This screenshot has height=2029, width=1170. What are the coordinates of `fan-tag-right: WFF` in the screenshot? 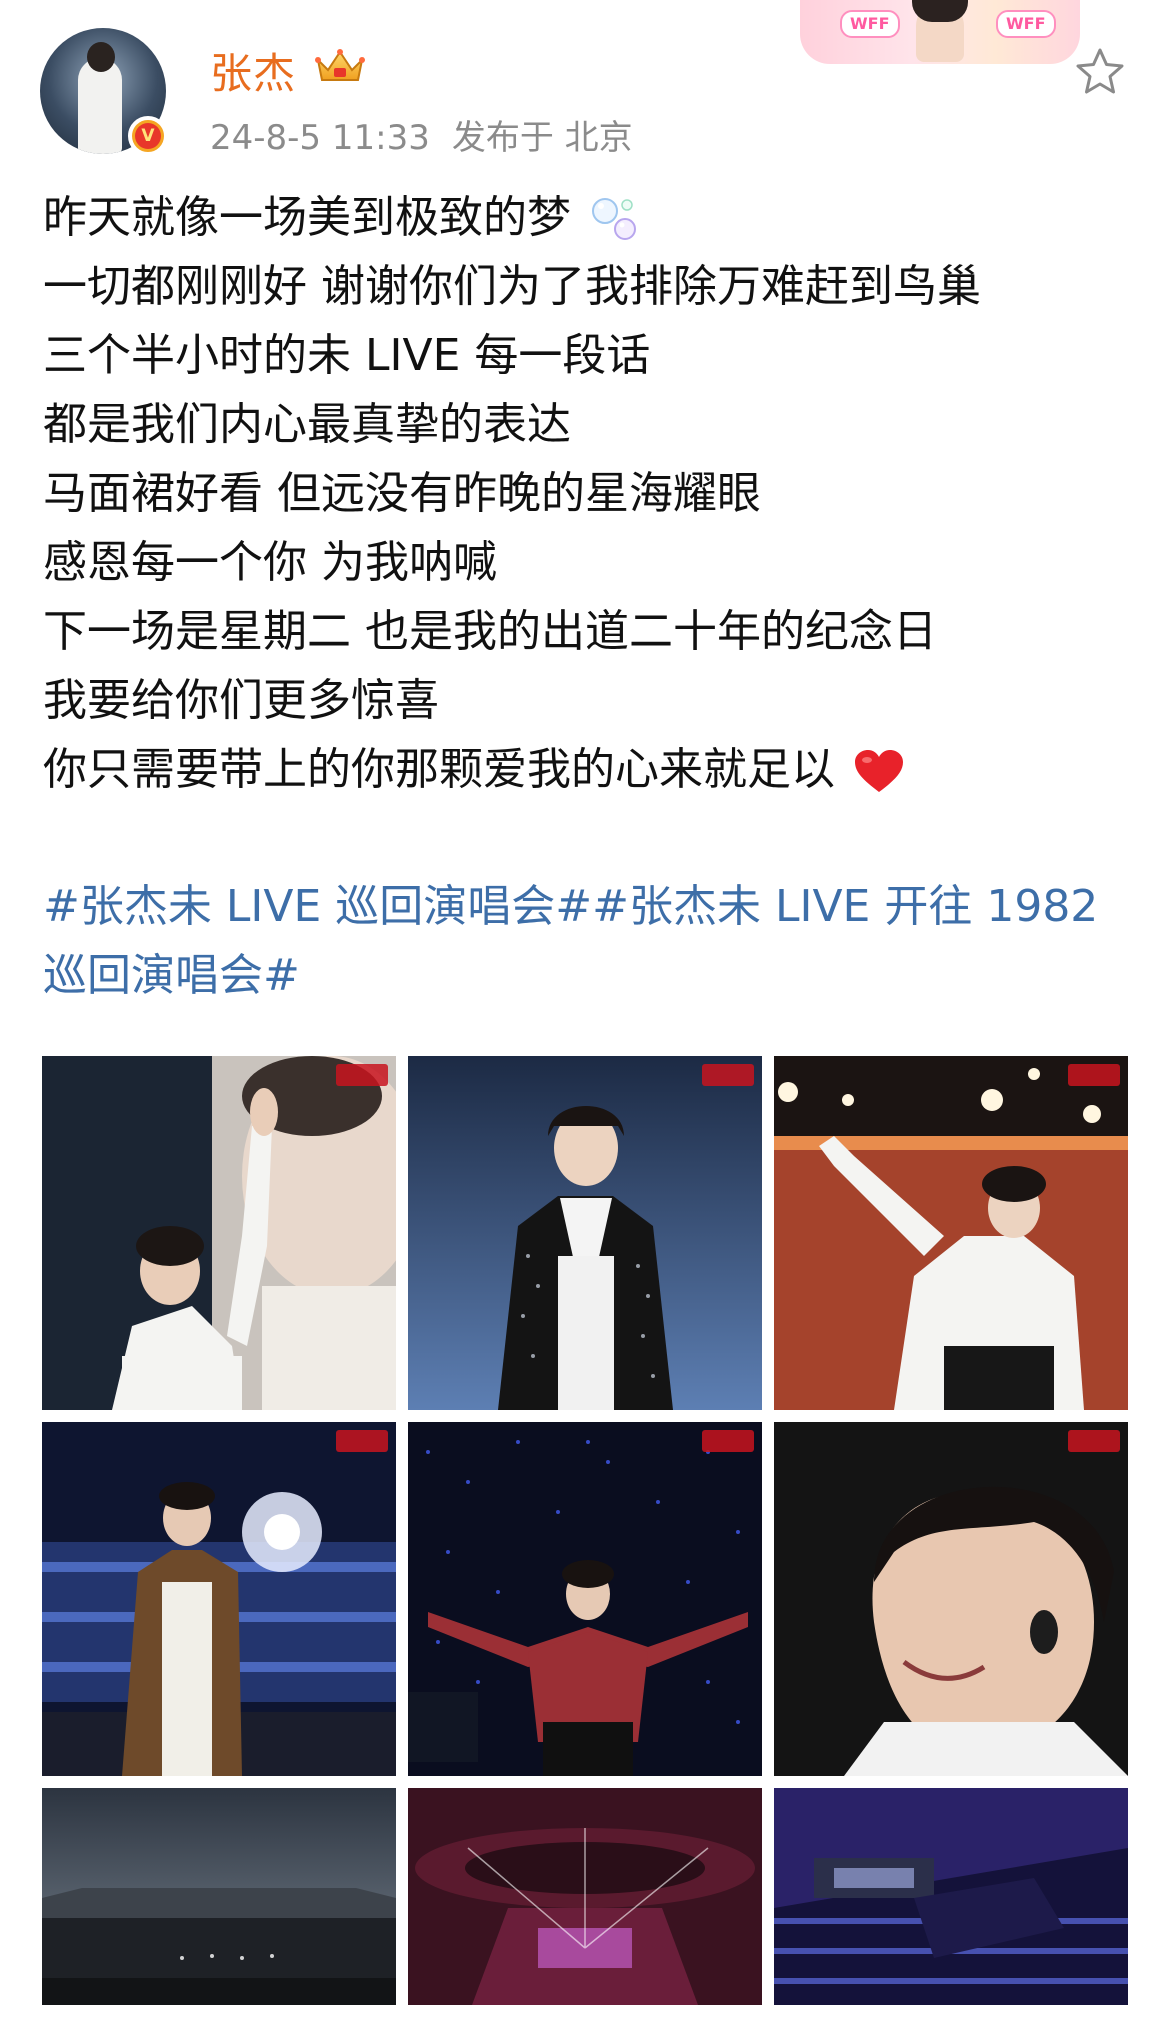 It's located at (1026, 24).